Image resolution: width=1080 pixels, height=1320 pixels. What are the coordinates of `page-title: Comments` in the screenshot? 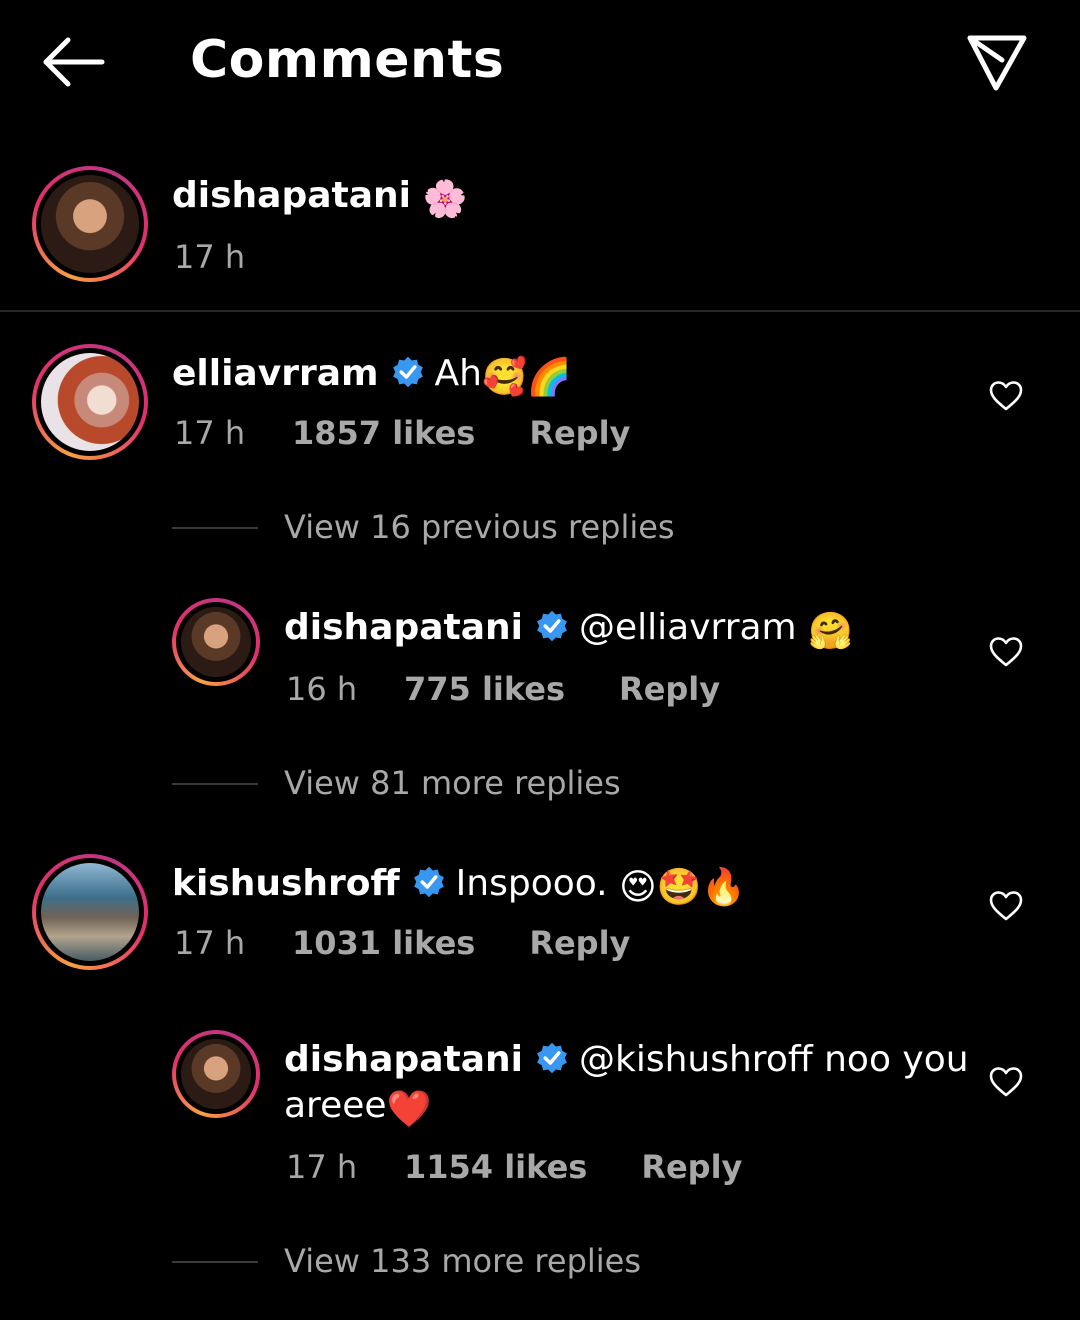 It's located at (347, 60).